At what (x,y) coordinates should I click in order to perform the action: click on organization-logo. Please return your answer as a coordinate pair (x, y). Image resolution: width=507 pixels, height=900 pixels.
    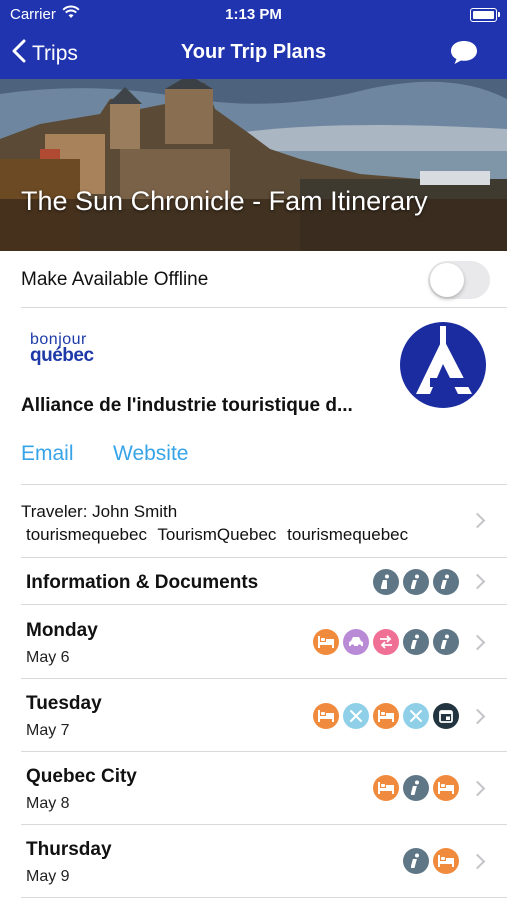
    Looking at the image, I should click on (443, 367).